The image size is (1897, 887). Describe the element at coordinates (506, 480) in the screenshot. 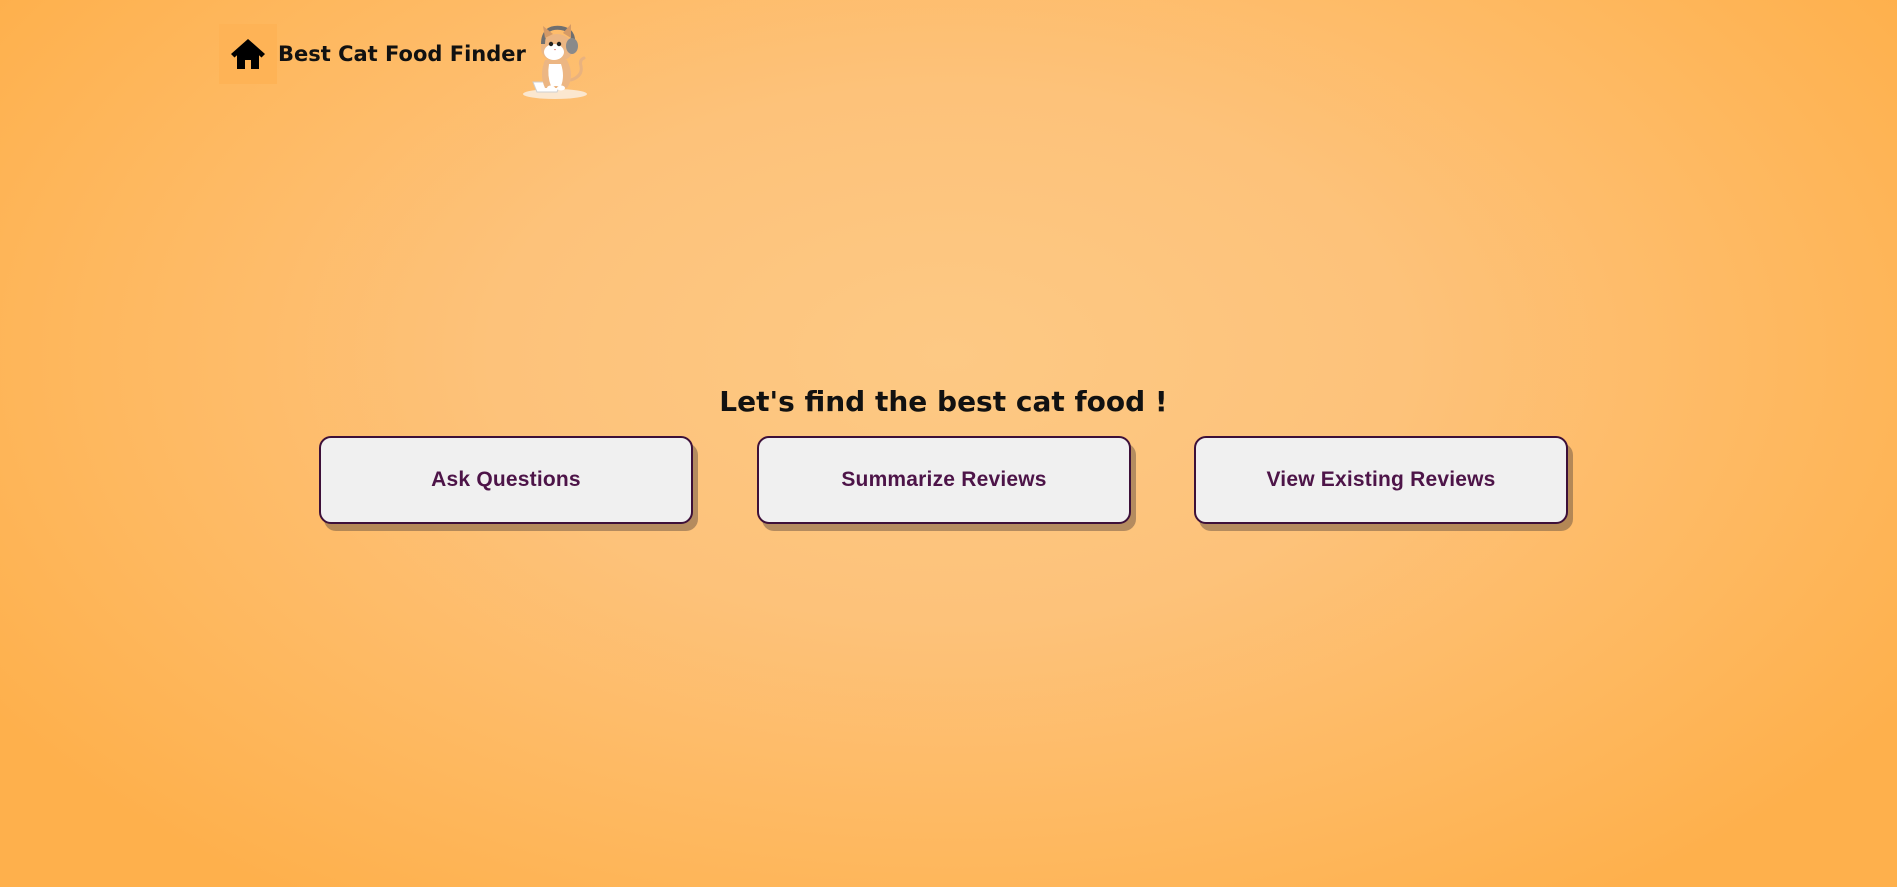

I see `ask-questions-button: Ask Questions` at that location.